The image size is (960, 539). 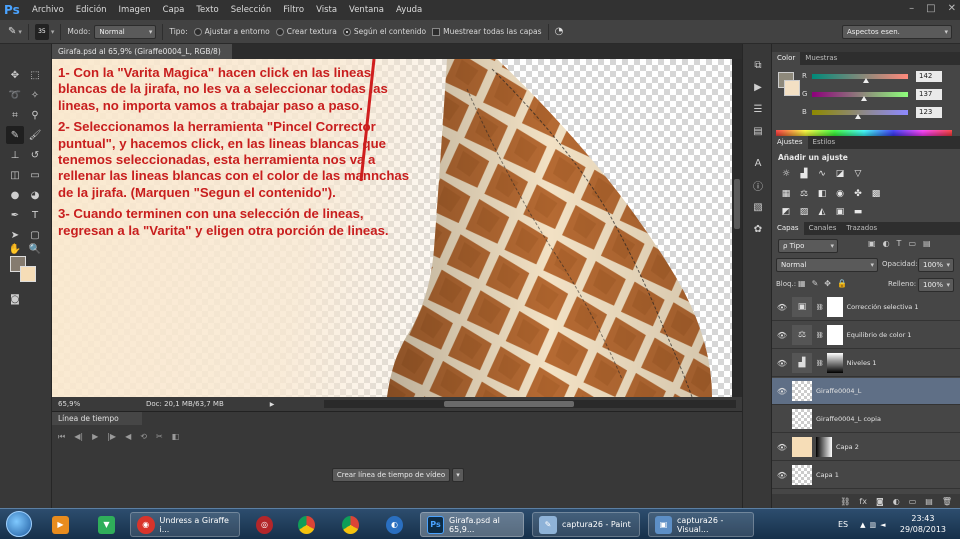 I want to click on filter-smart-icon: ▤, so click(x=927, y=243).